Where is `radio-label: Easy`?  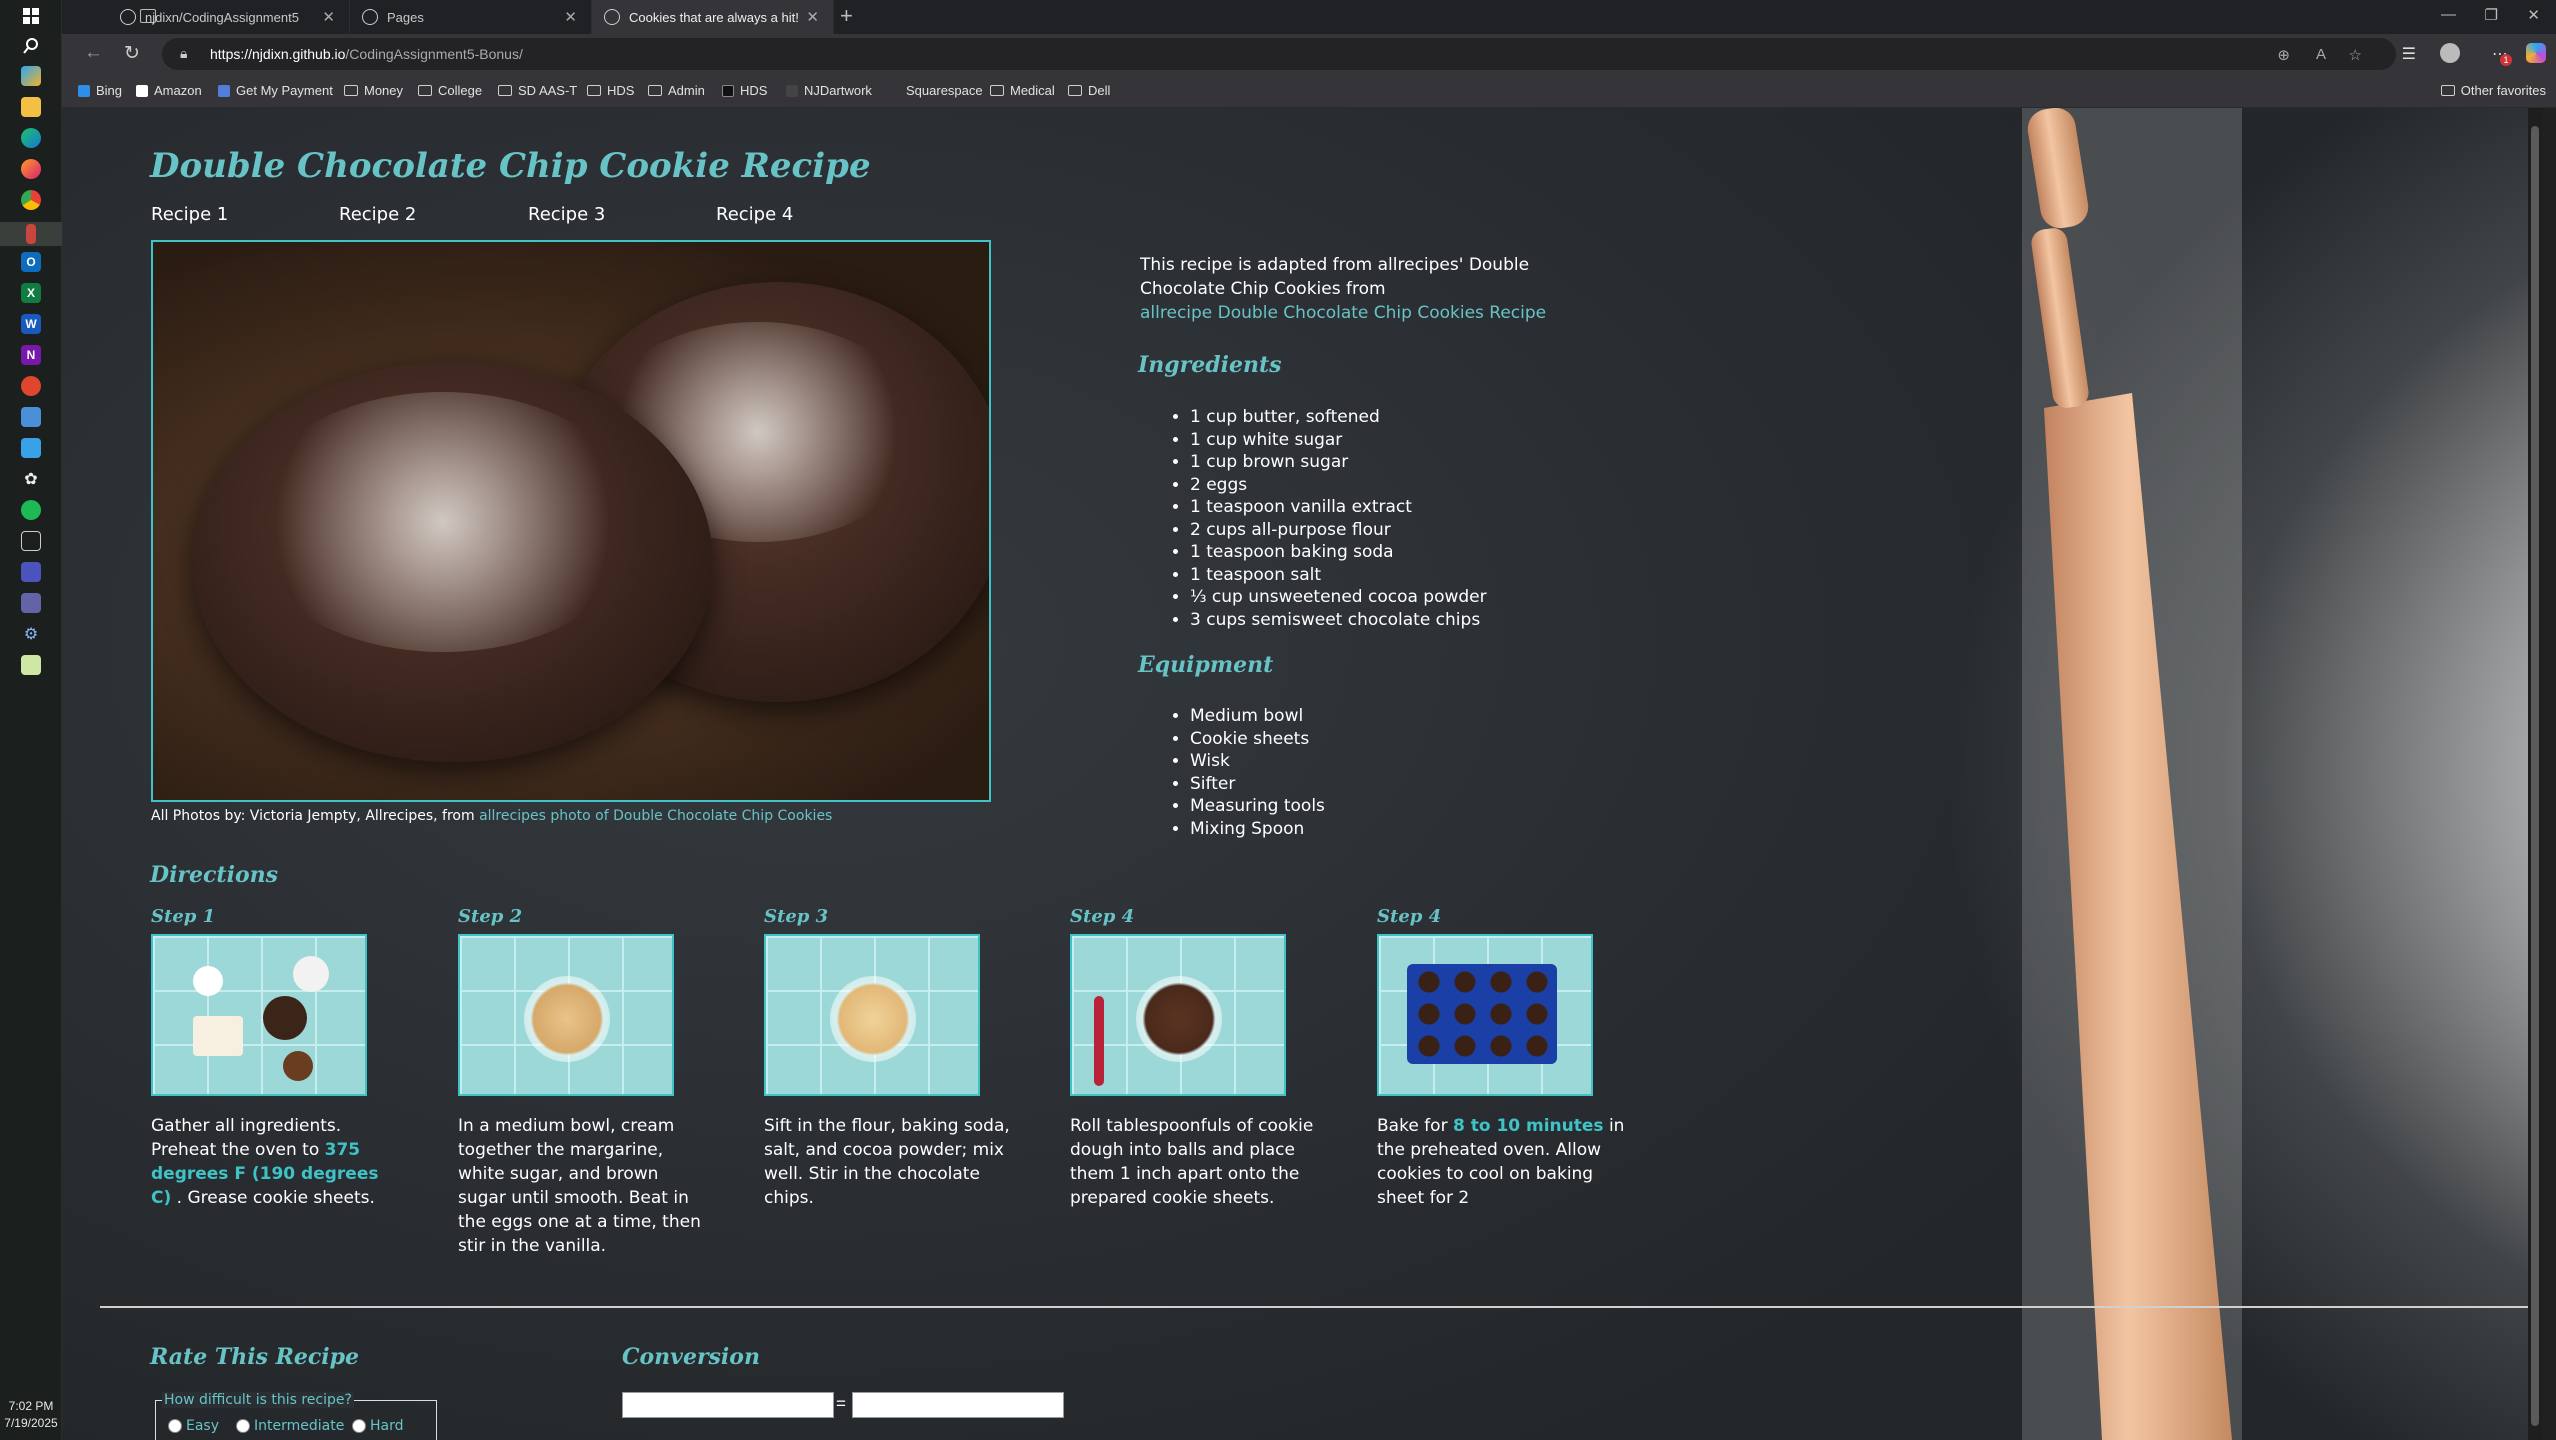
radio-label: Easy is located at coordinates (203, 1426).